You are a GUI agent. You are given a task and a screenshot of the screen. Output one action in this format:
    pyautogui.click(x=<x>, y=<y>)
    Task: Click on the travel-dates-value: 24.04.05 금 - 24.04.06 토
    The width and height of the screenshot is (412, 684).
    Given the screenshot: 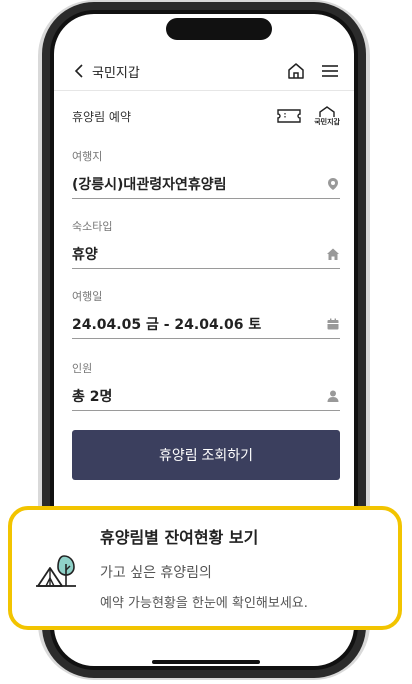 What is the action you would take?
    pyautogui.click(x=167, y=325)
    